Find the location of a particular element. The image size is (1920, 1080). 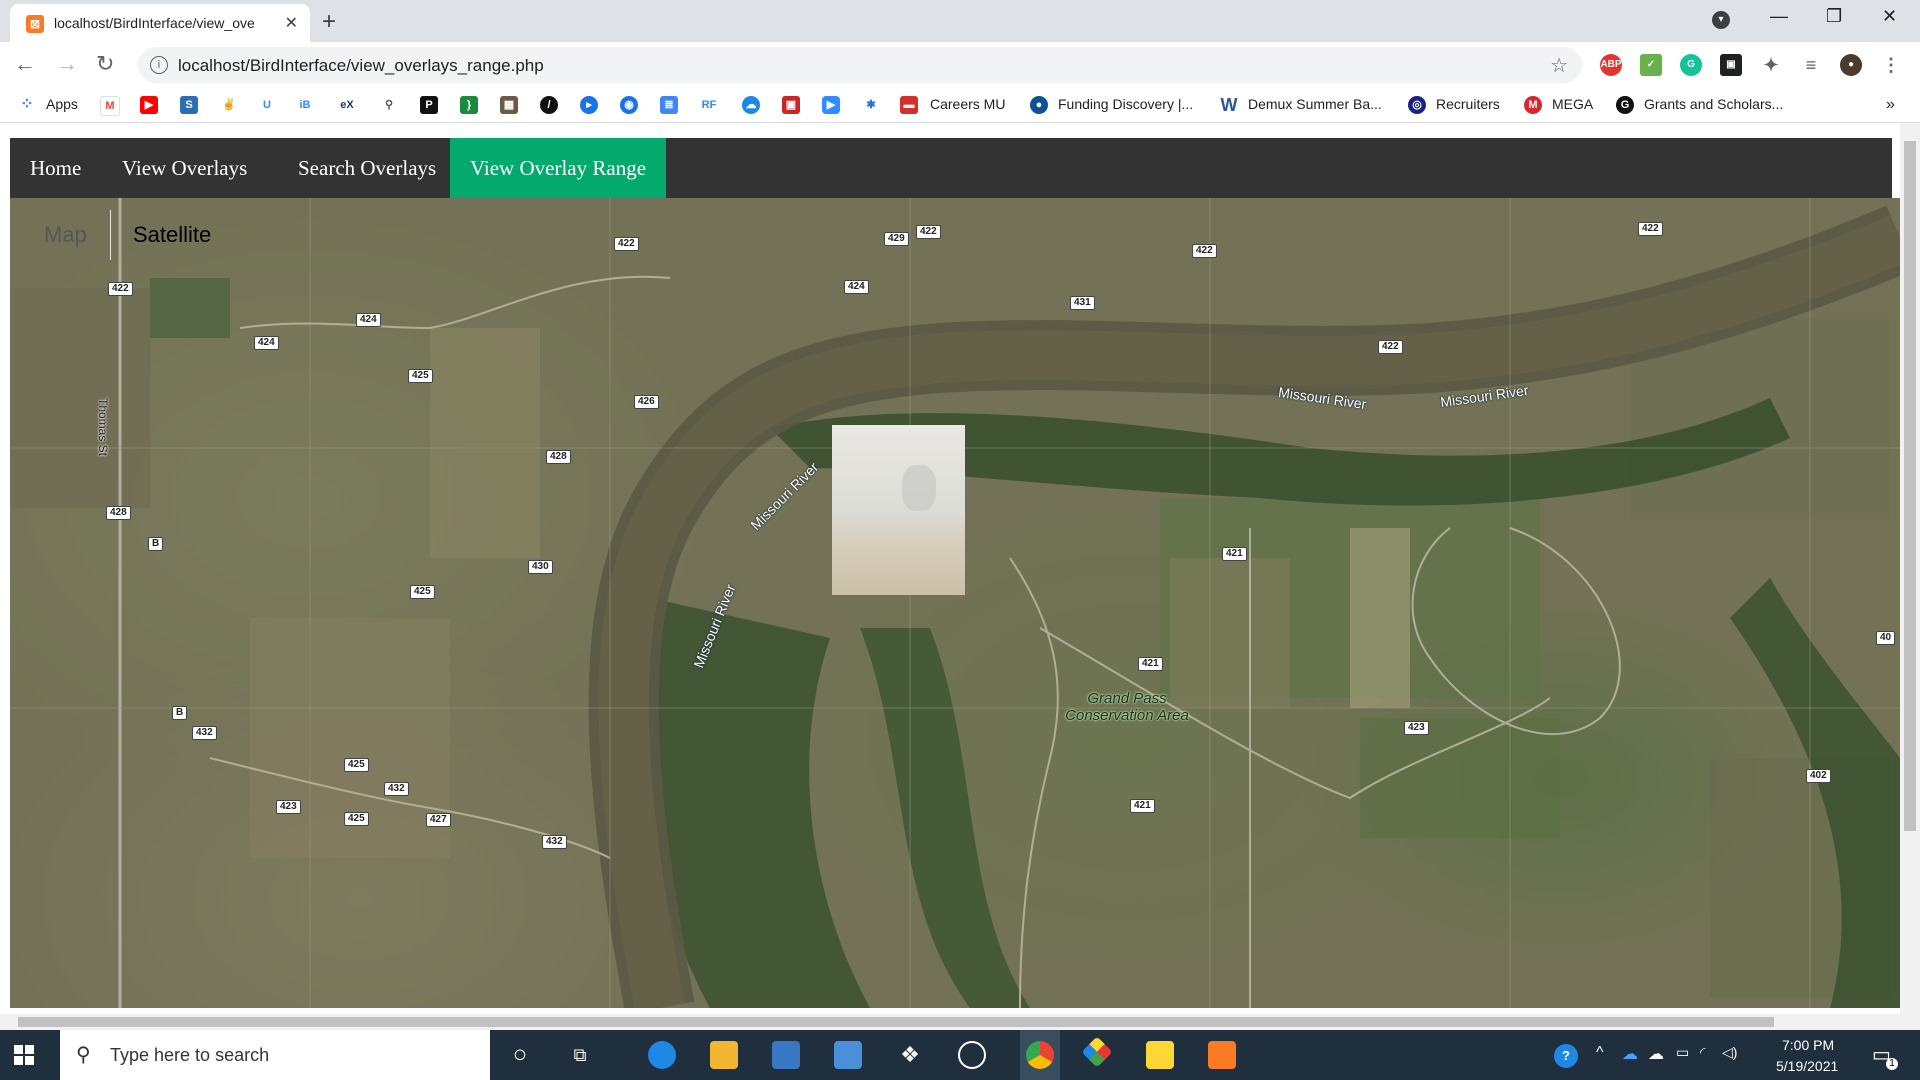

bookmark-circle-icon: ◉ is located at coordinates (629, 105).